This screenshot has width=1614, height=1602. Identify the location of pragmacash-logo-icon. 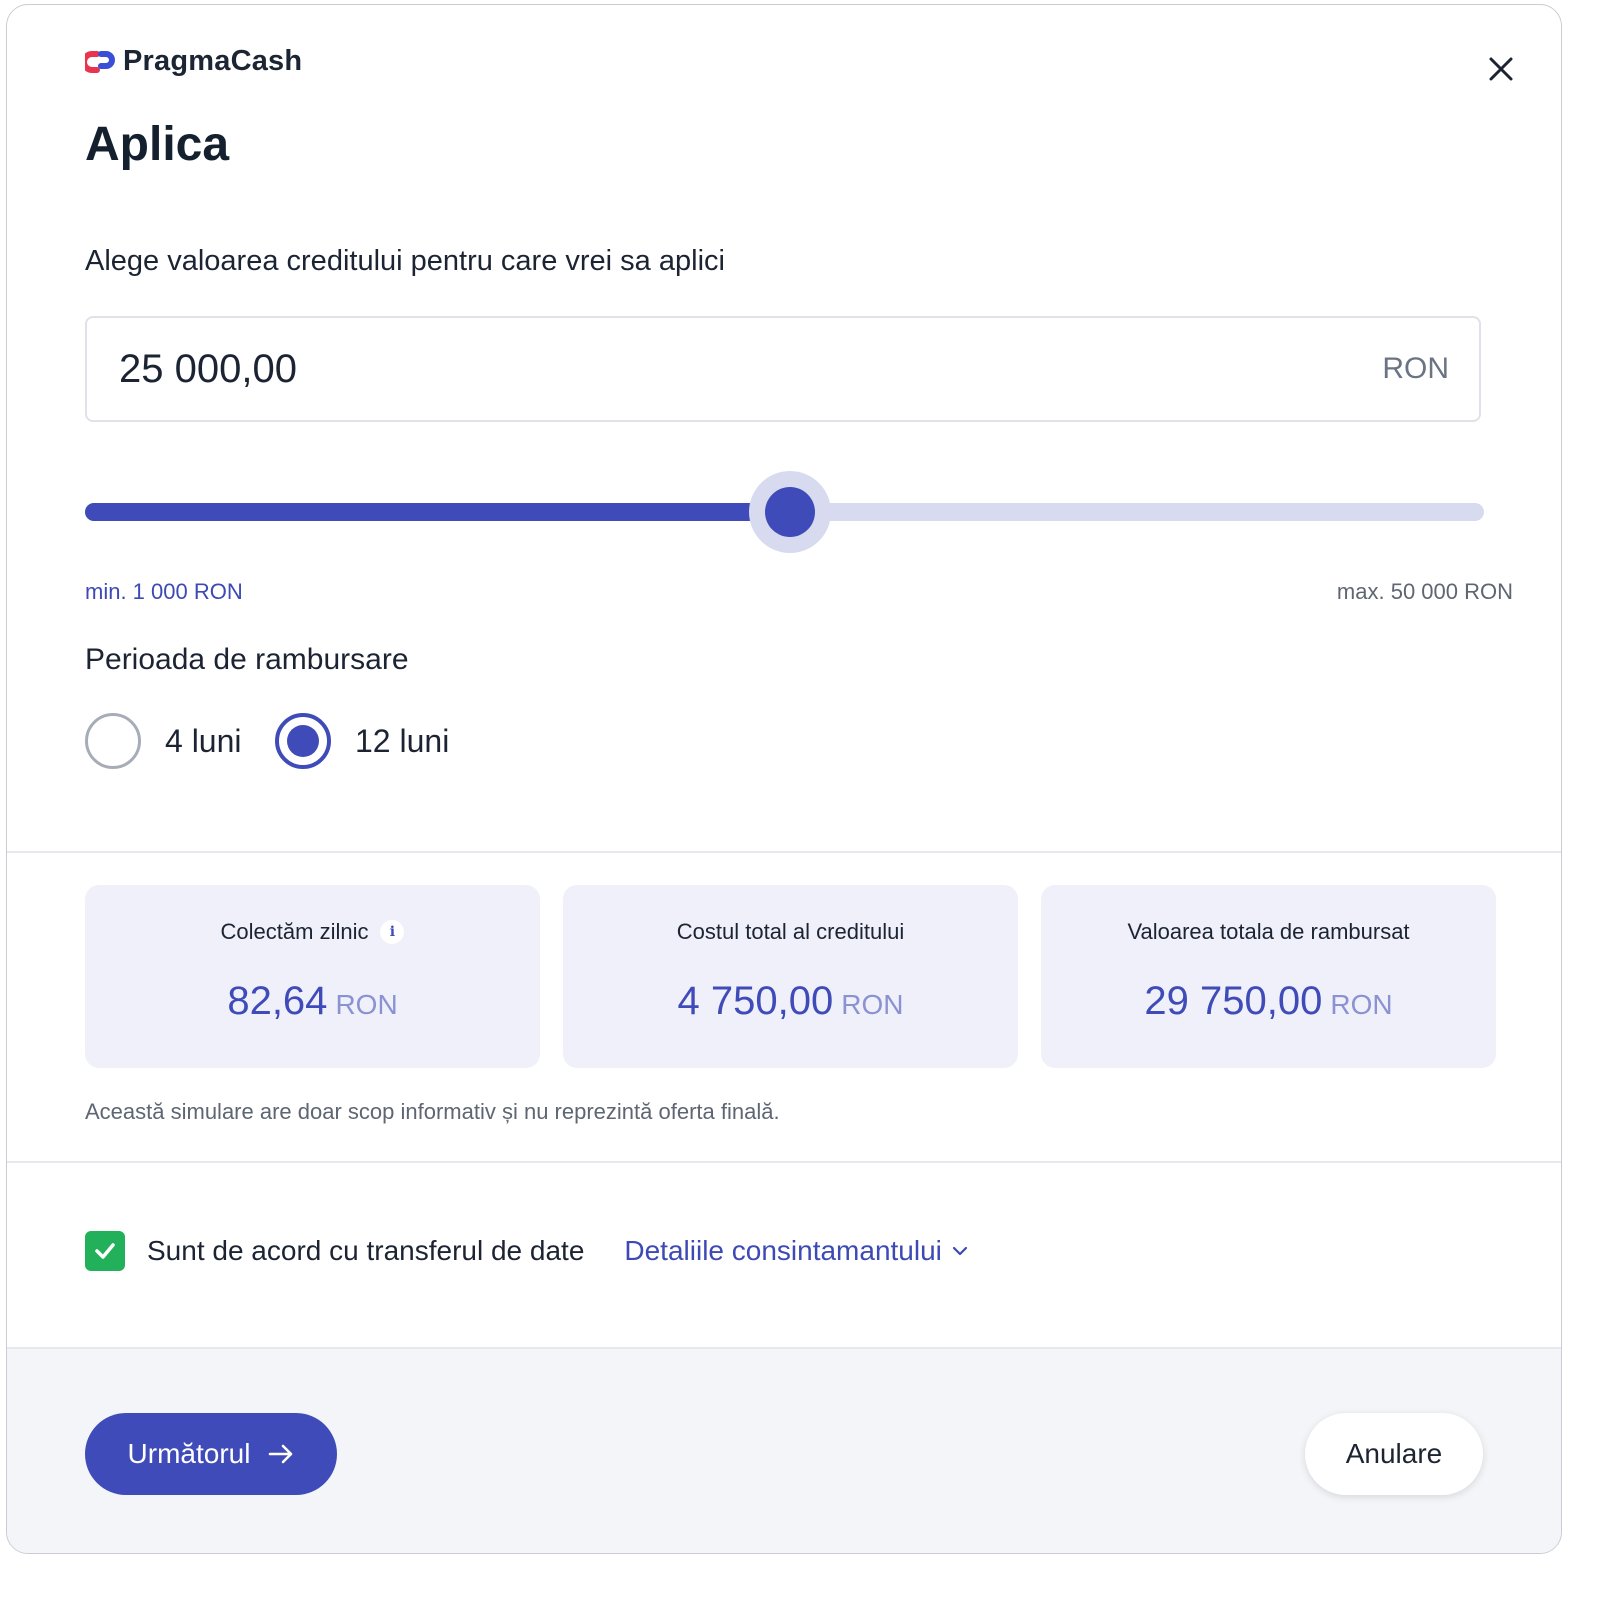
(100, 61).